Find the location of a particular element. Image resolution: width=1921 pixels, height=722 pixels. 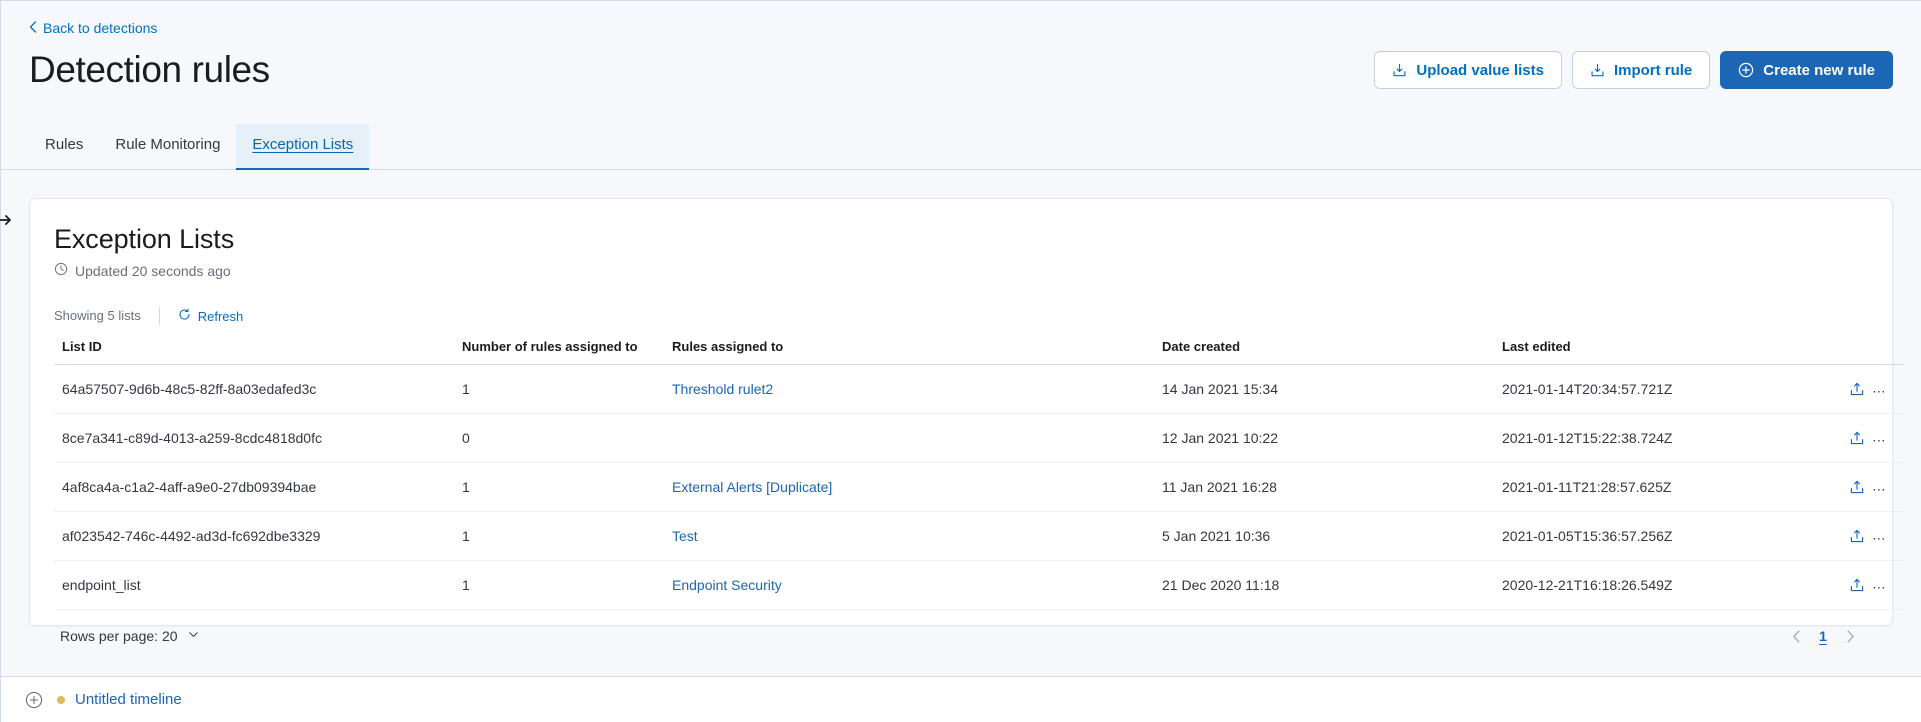

create-new-rule-button: Create new rule is located at coordinates (1806, 70).